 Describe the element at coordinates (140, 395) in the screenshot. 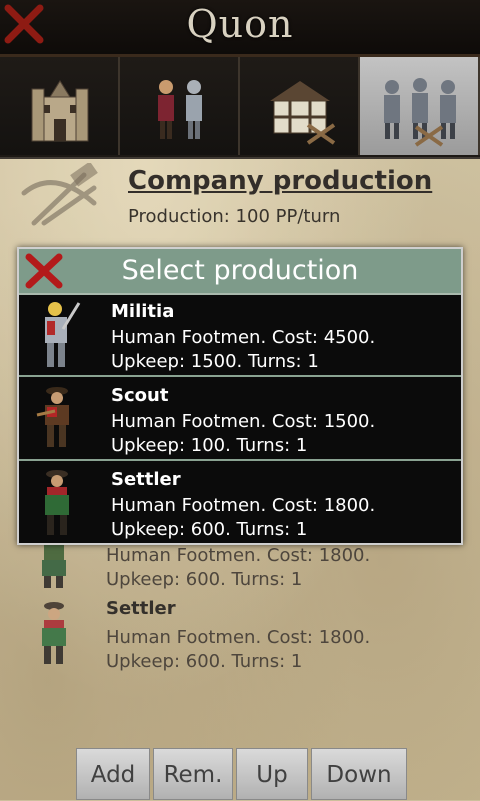

I see `option-name: Scout` at that location.